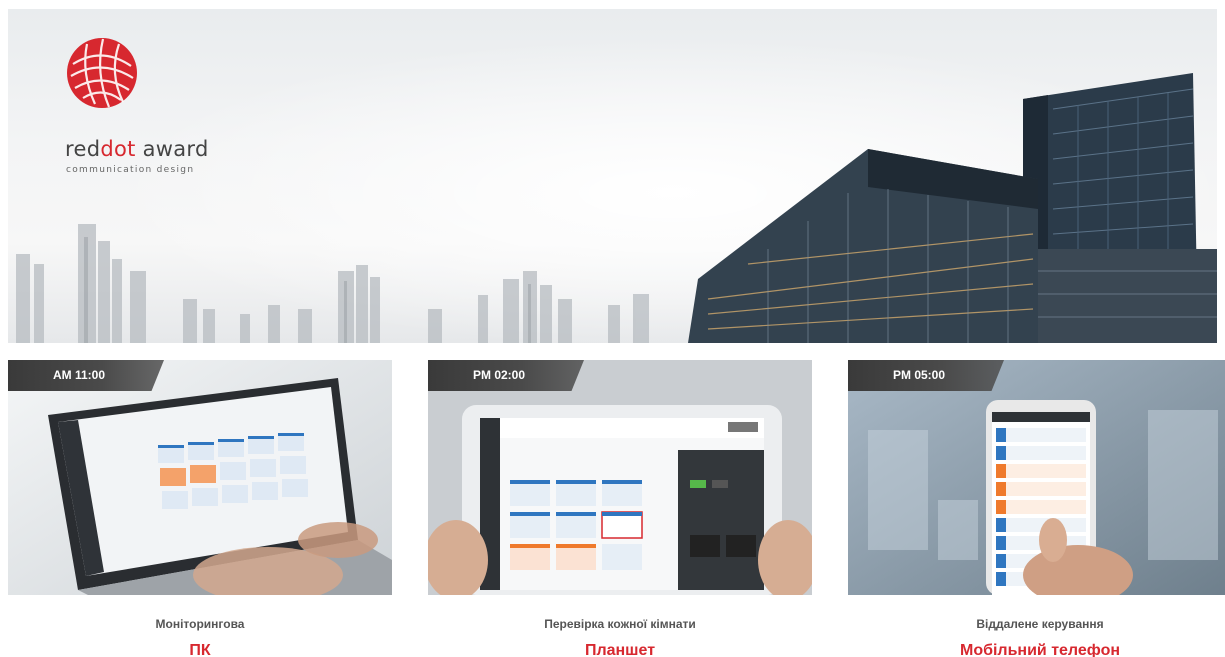 Image resolution: width=1225 pixels, height=657 pixels. I want to click on card-pc: AM 11:00 Моніторингова ПК, so click(200, 508).